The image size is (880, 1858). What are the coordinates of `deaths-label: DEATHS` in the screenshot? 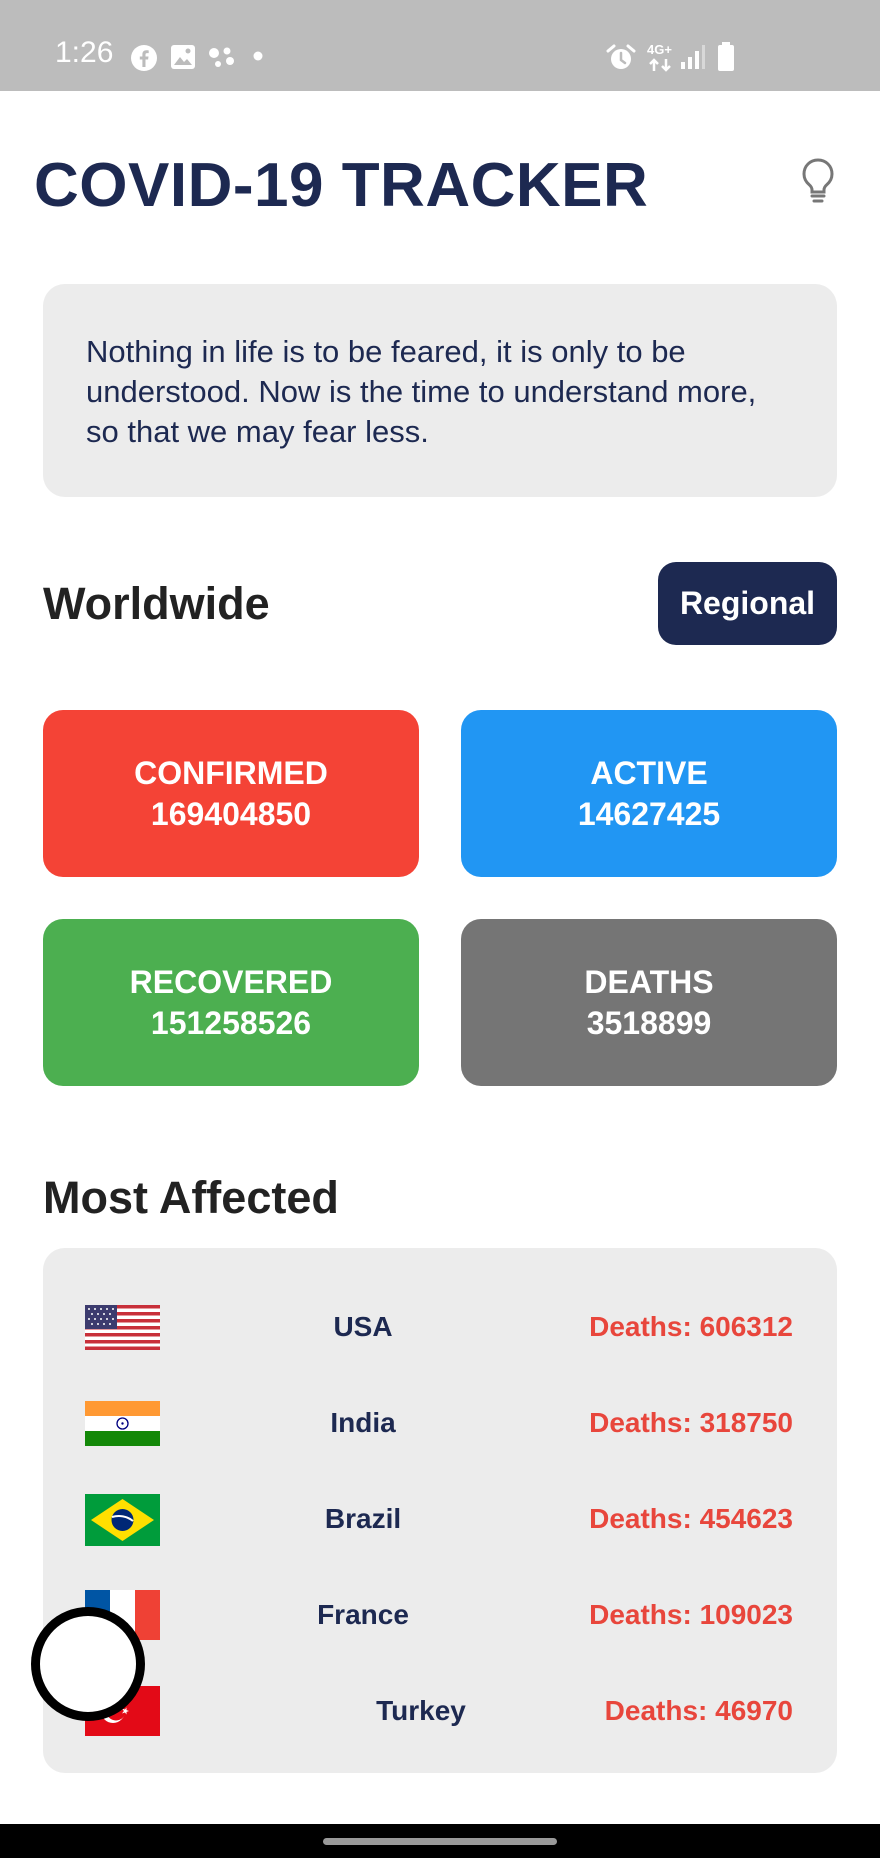 It's located at (649, 981).